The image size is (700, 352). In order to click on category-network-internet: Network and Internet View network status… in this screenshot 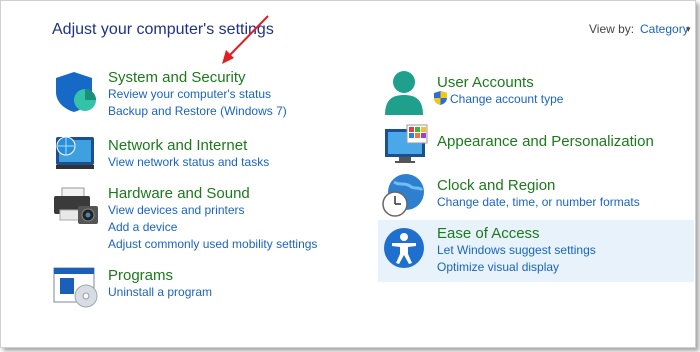, I will do `click(188, 154)`.